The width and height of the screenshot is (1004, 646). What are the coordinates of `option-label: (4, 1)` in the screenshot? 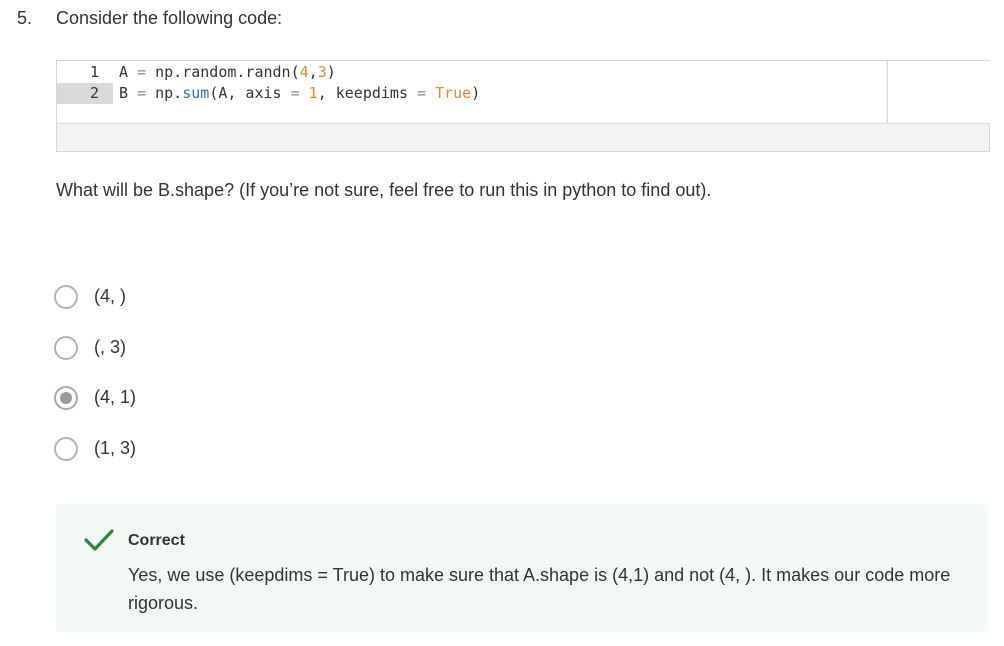 It's located at (115, 397).